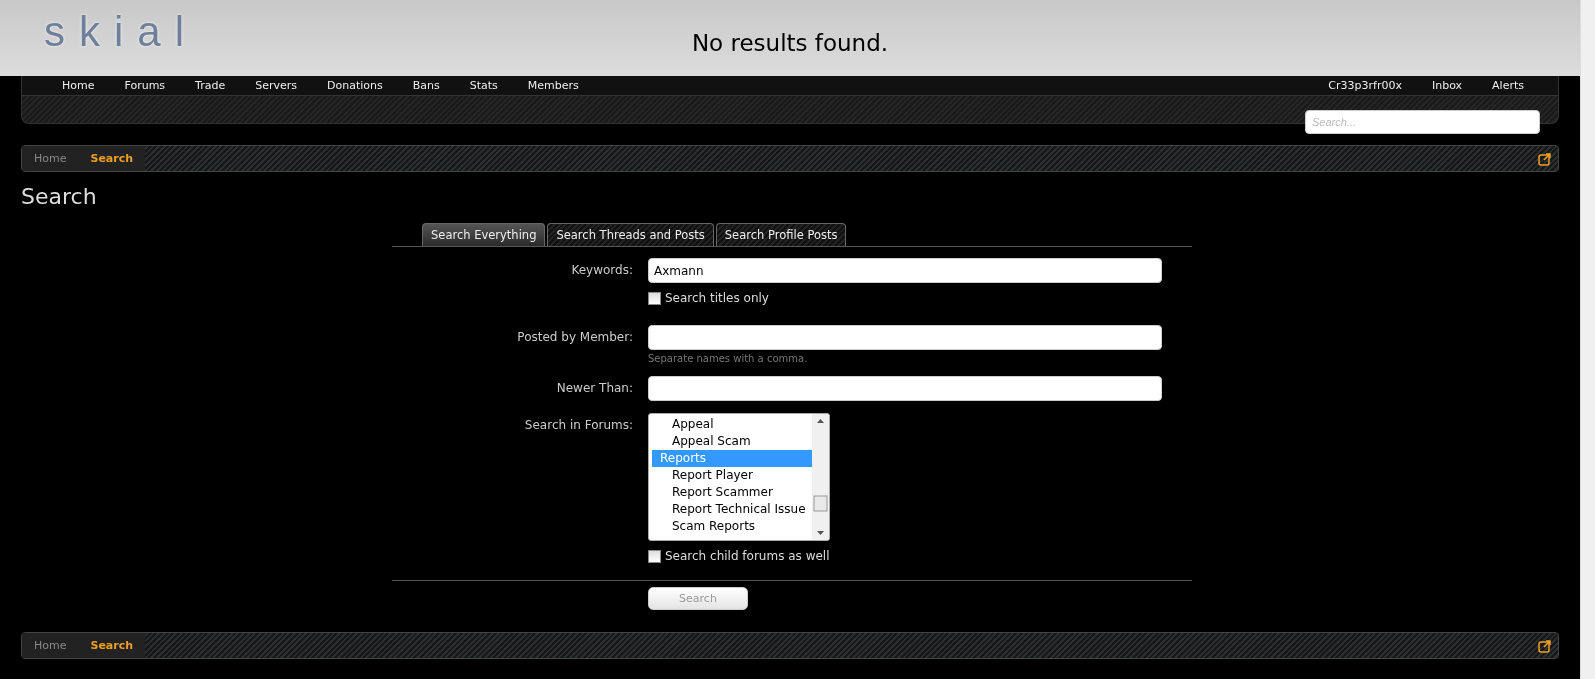  Describe the element at coordinates (717, 298) in the screenshot. I see `checkbox-label: Search titles only` at that location.